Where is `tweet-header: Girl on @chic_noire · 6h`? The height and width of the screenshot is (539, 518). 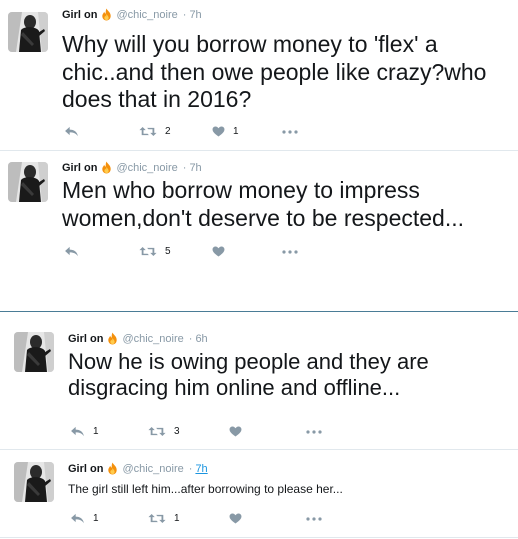
tweet-header: Girl on @chic_noire · 6h is located at coordinates (138, 338).